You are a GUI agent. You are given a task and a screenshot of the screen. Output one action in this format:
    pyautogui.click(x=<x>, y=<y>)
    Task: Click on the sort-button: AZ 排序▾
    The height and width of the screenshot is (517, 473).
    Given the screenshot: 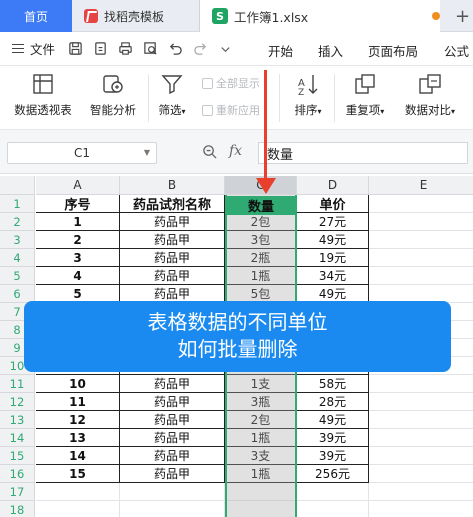 What is the action you would take?
    pyautogui.click(x=308, y=94)
    